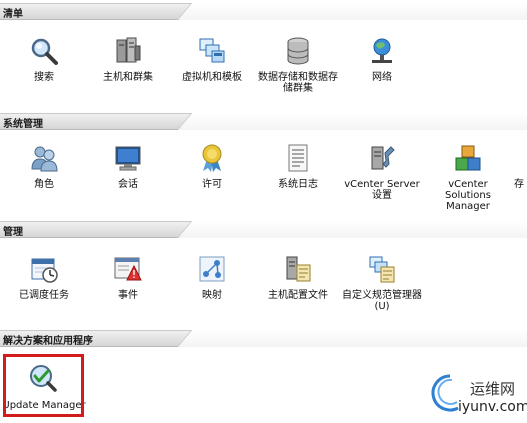  I want to click on tile-sessions: 会话, so click(128, 179).